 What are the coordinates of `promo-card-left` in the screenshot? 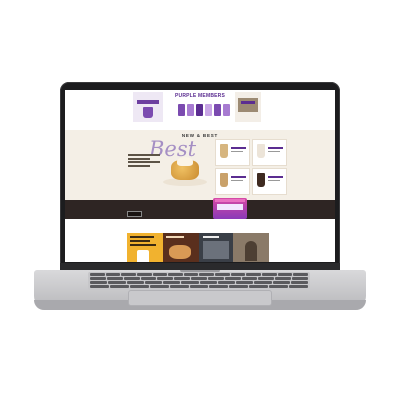 It's located at (148, 107).